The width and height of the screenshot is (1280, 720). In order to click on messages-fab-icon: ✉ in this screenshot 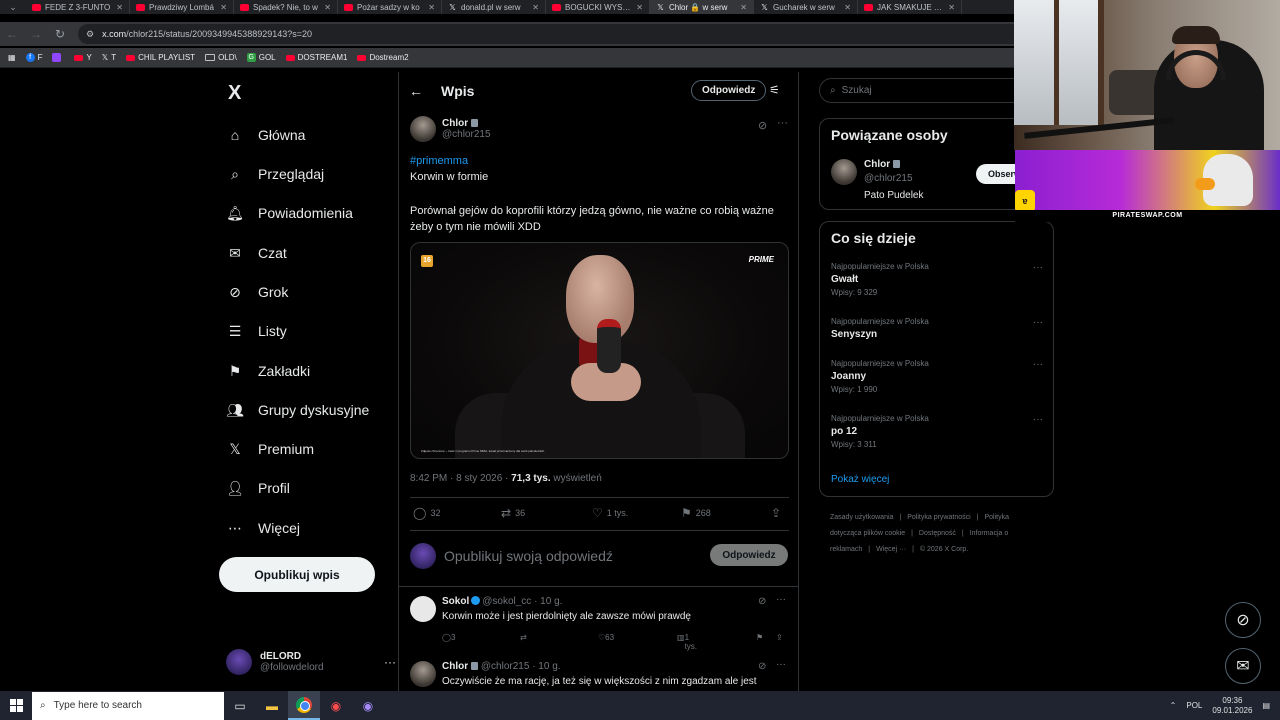, I will do `click(1243, 666)`.